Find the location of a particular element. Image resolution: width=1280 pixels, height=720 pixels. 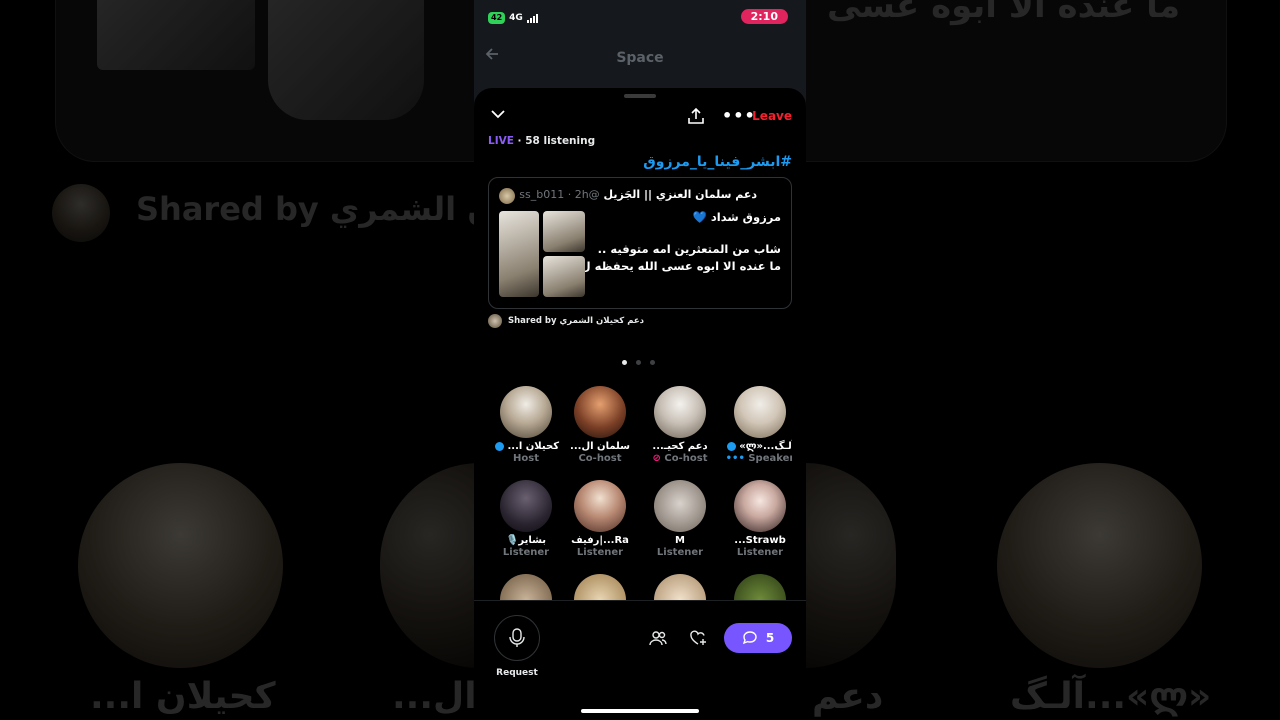

page-indicator is located at coordinates (638, 362).